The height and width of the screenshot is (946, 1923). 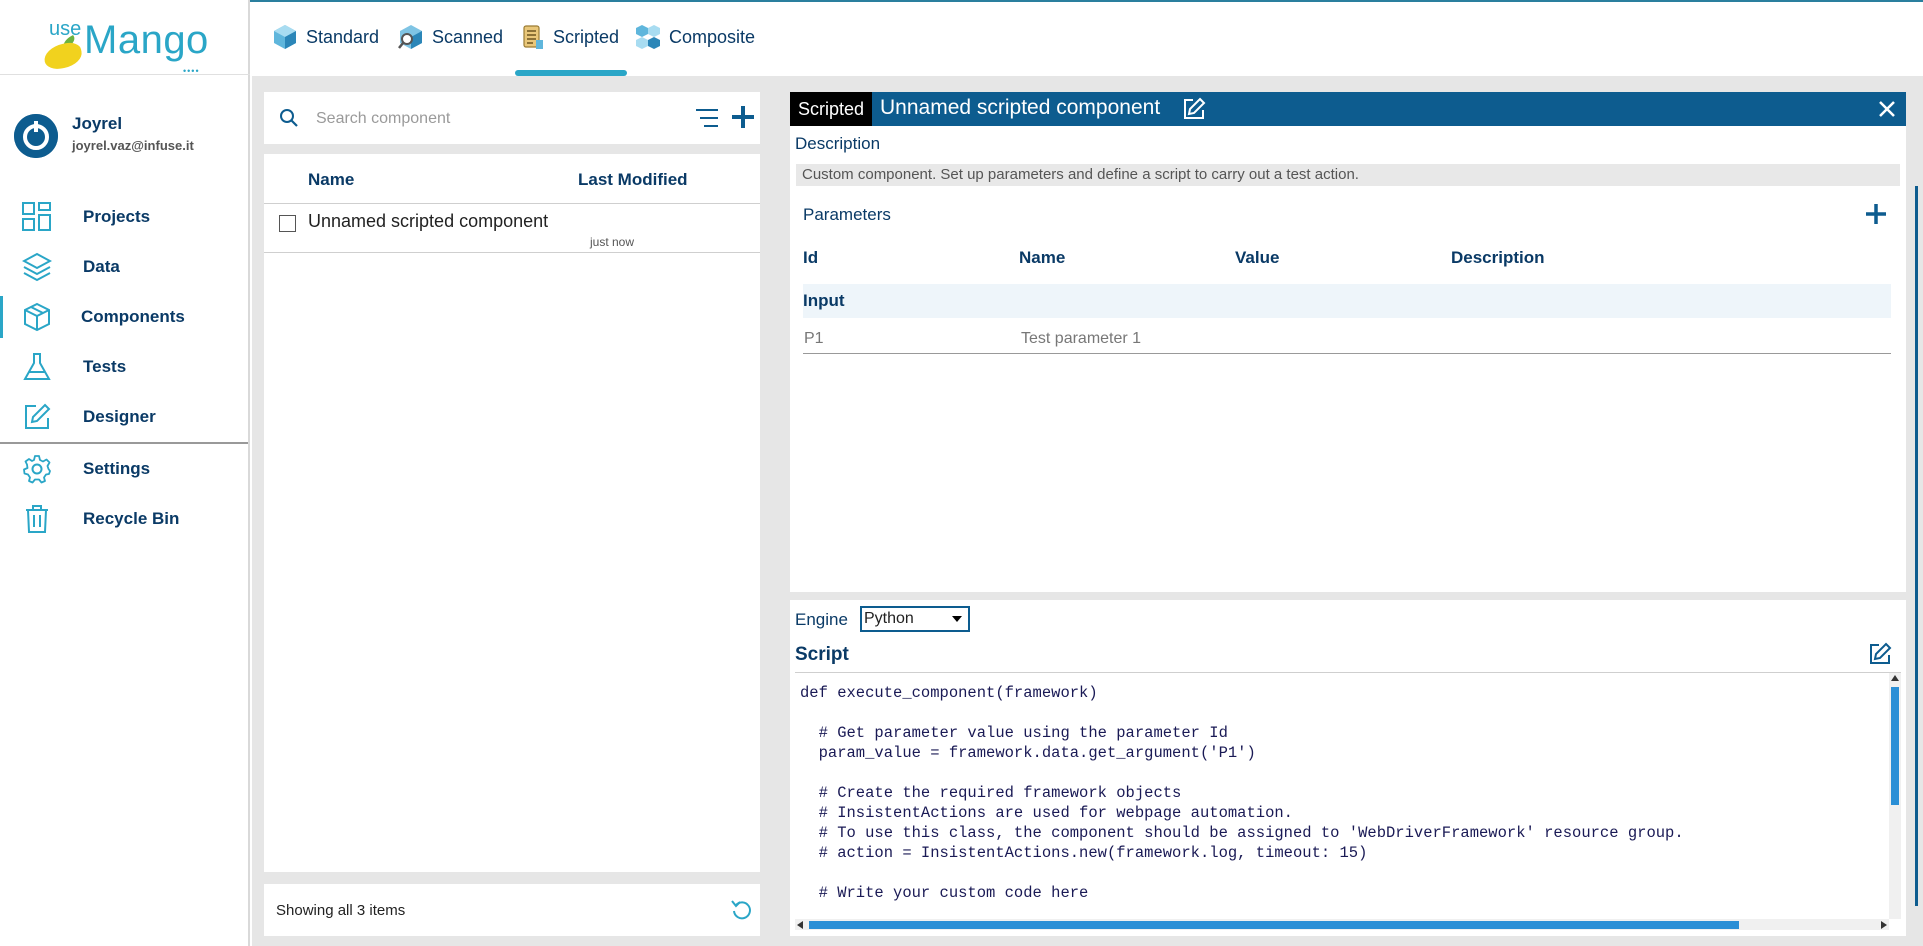 I want to click on add-parameter-icon, so click(x=1876, y=214).